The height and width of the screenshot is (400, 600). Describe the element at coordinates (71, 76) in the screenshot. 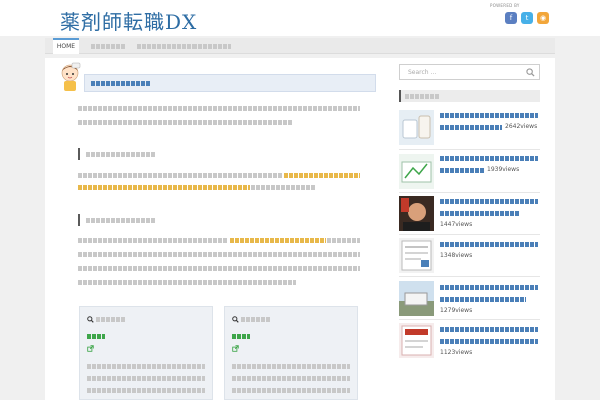

I see `mascot-icon` at that location.